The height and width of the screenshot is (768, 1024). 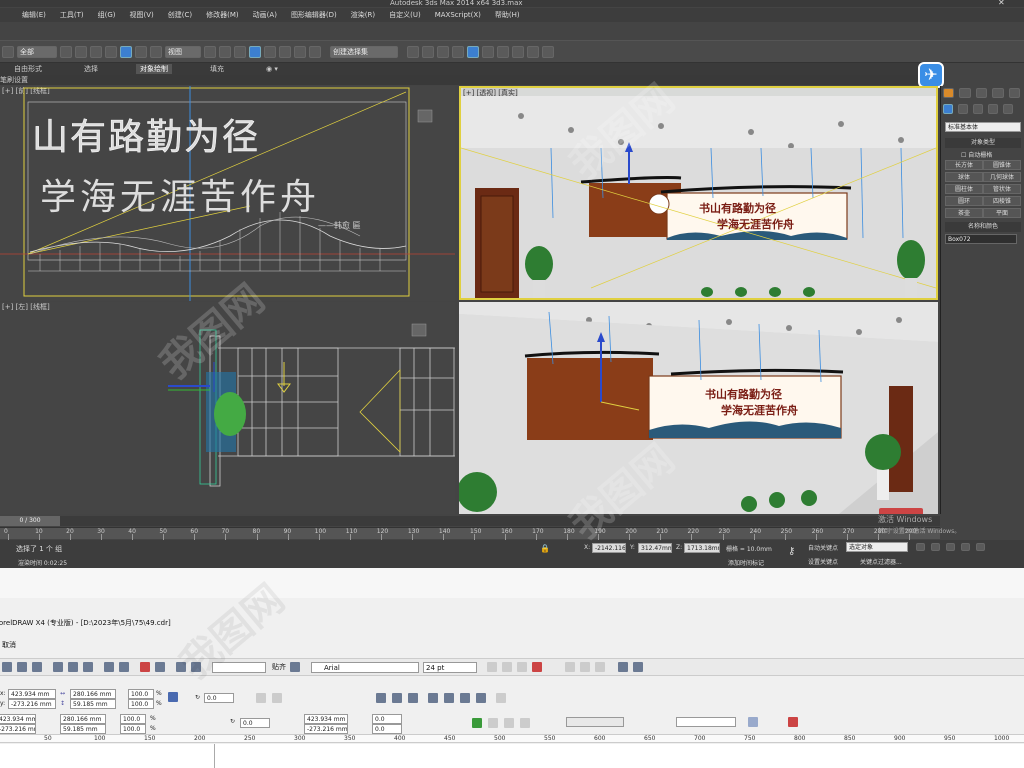 I want to click on select-scale-icon, so click(x=156, y=51).